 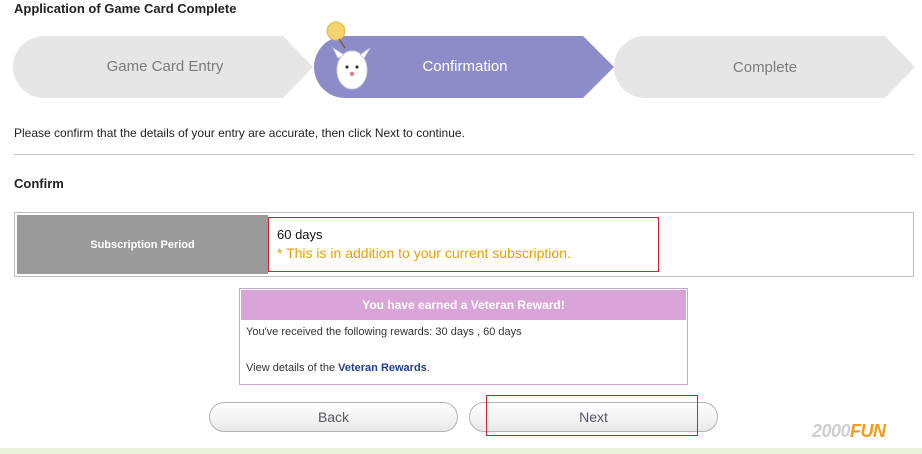 I want to click on veteran-rewards-link: Veteran Rewards, so click(x=382, y=368).